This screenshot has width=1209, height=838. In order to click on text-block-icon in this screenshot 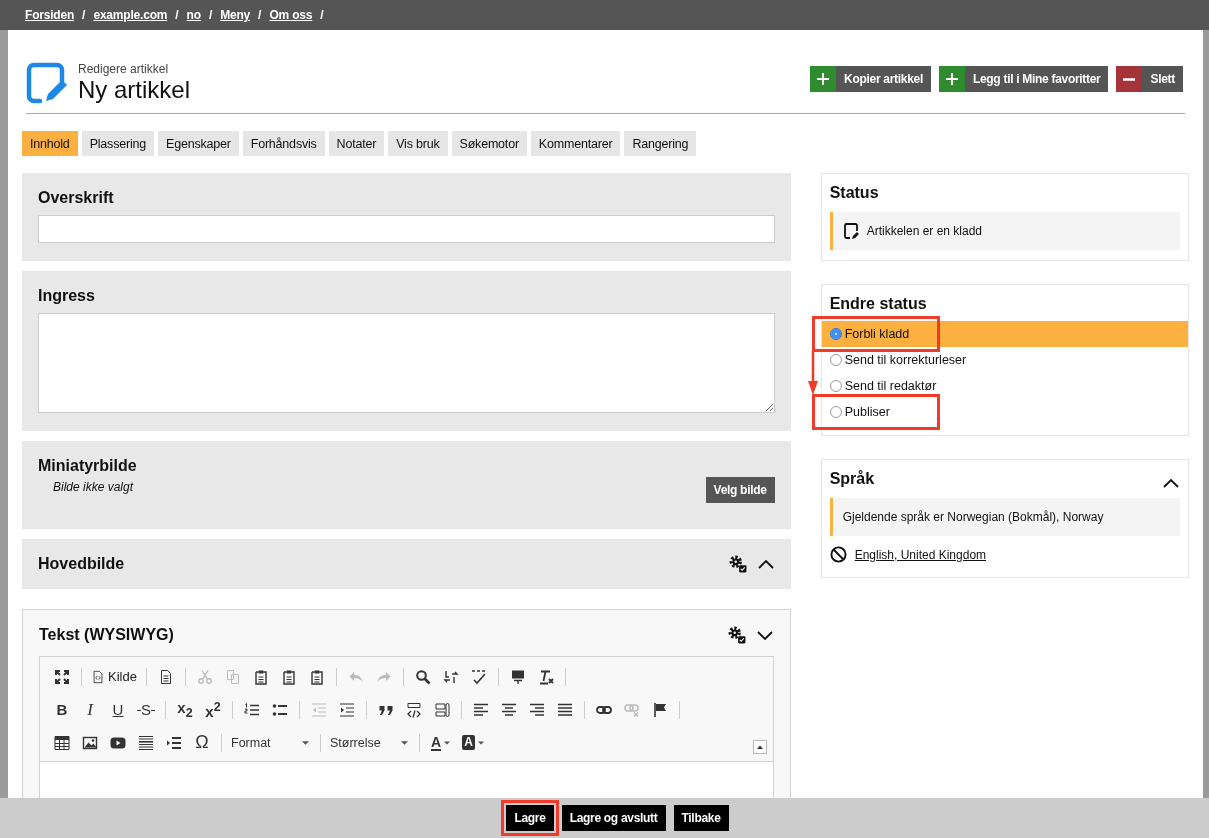, I will do `click(517, 676)`.